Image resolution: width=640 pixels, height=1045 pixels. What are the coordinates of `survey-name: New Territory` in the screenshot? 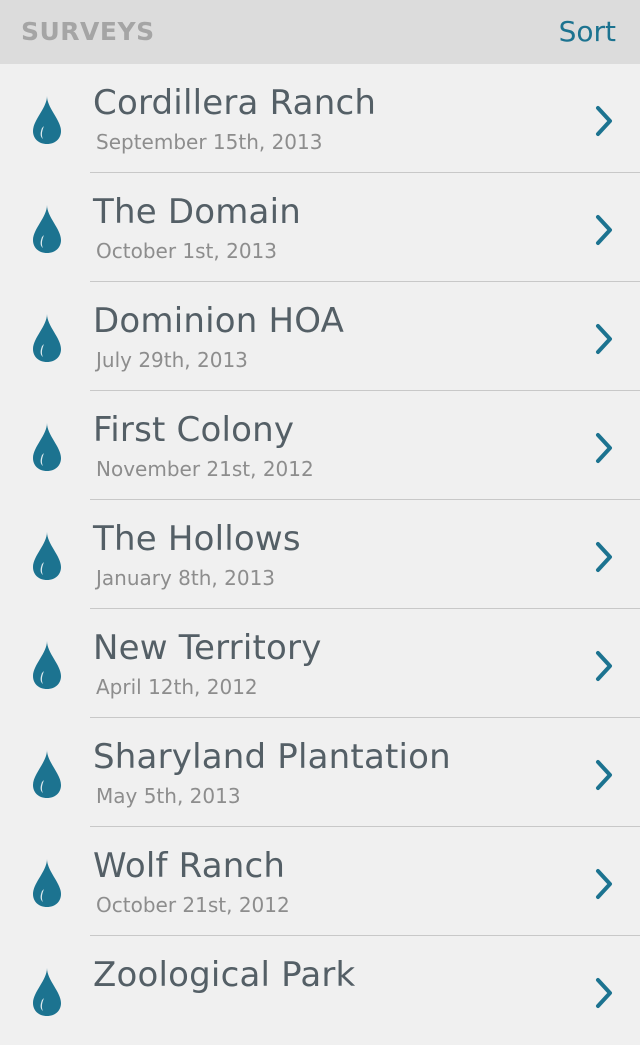 It's located at (207, 648).